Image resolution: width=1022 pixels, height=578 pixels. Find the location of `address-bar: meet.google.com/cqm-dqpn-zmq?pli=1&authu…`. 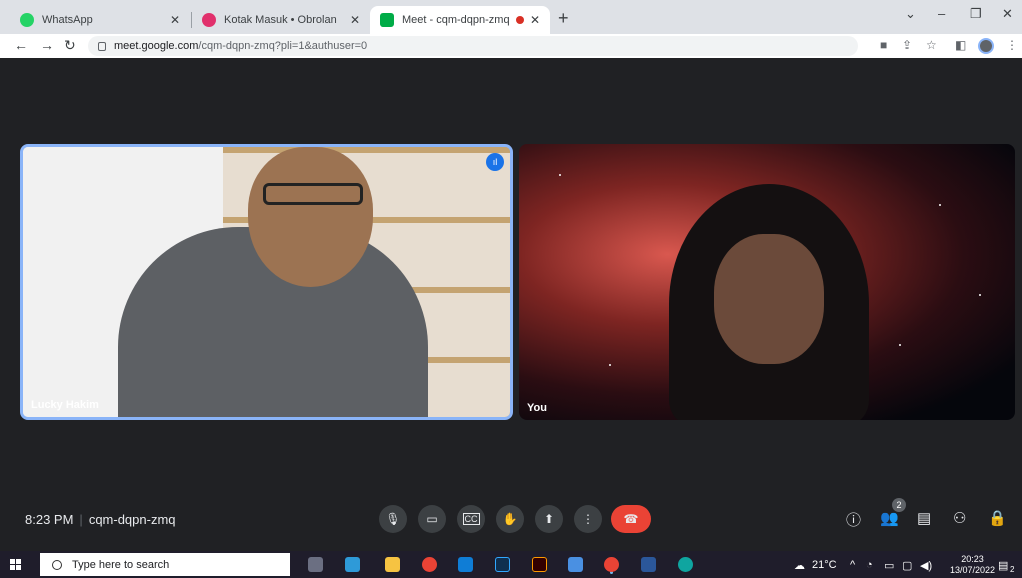

address-bar: meet.google.com/cqm-dqpn-zmq?pli=1&authu… is located at coordinates (473, 46).